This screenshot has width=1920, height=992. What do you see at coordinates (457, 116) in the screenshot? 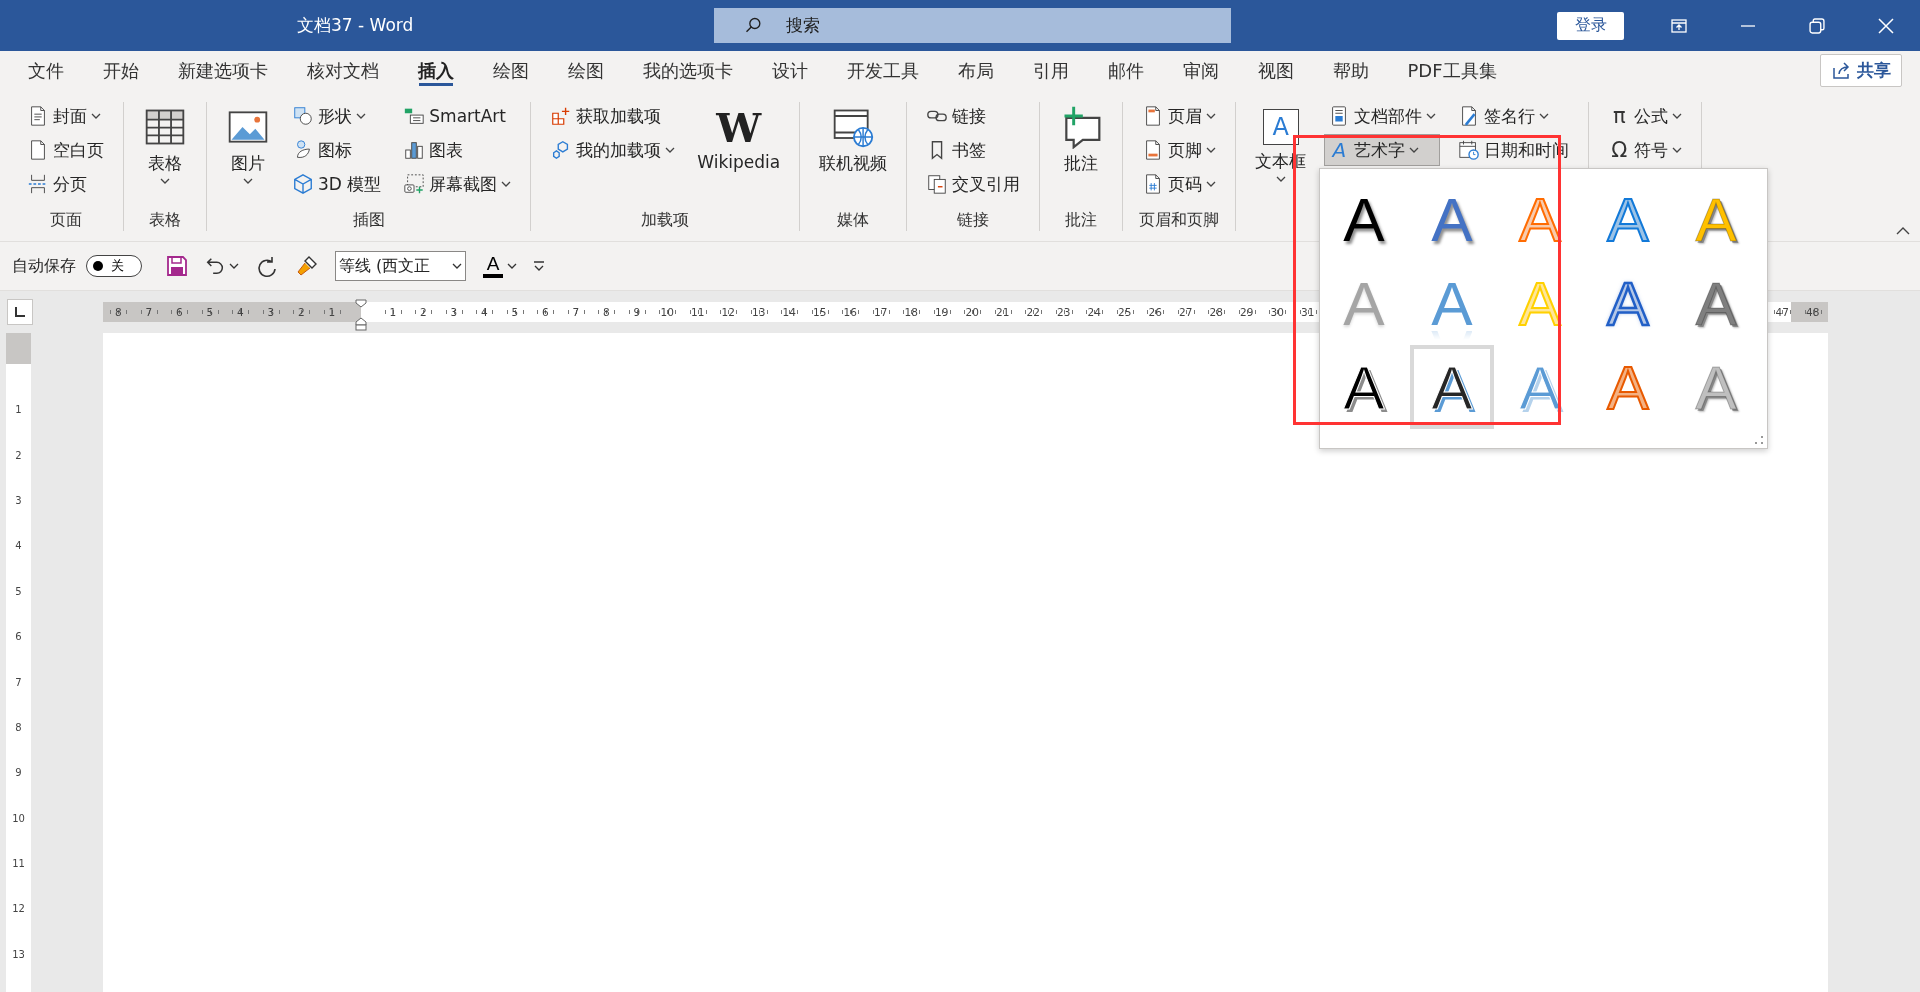
I see `ribbon-button: SmartArt` at bounding box center [457, 116].